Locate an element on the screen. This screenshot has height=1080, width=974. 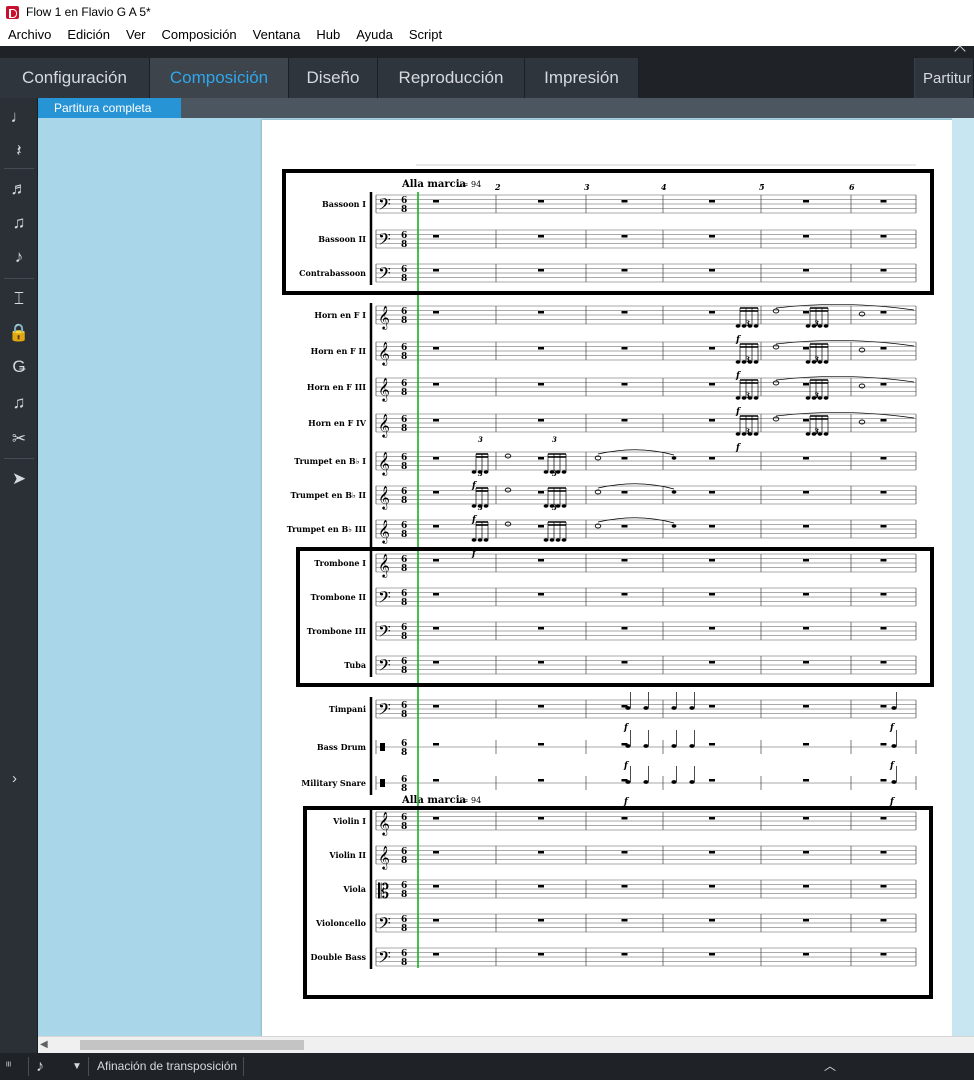
chord-icon: ♬ is located at coordinates (19, 189).